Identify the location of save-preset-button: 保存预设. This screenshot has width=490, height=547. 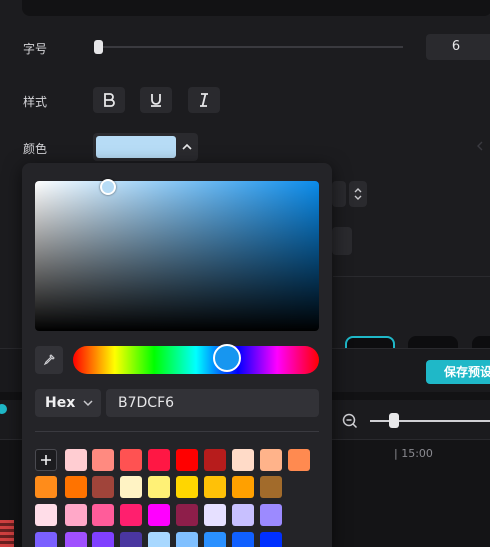
(458, 372).